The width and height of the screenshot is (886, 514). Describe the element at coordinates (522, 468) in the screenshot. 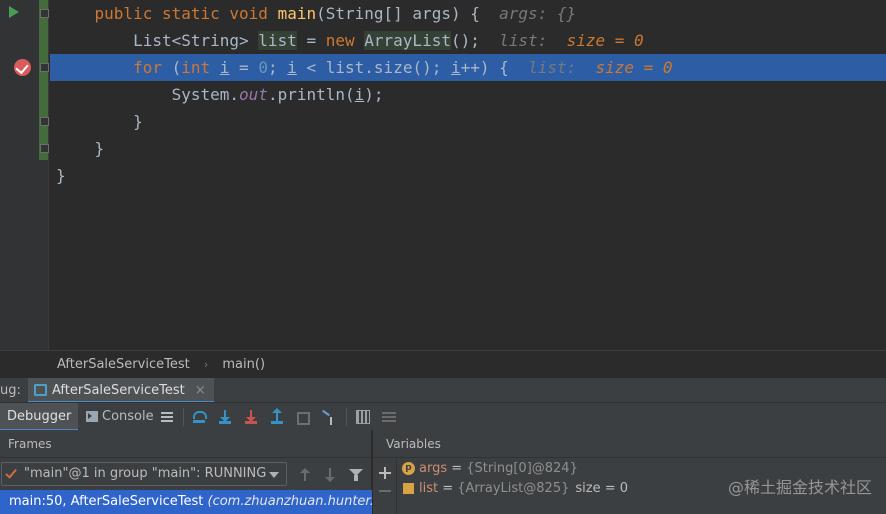

I see `variable-value: {String[0]@824}` at that location.